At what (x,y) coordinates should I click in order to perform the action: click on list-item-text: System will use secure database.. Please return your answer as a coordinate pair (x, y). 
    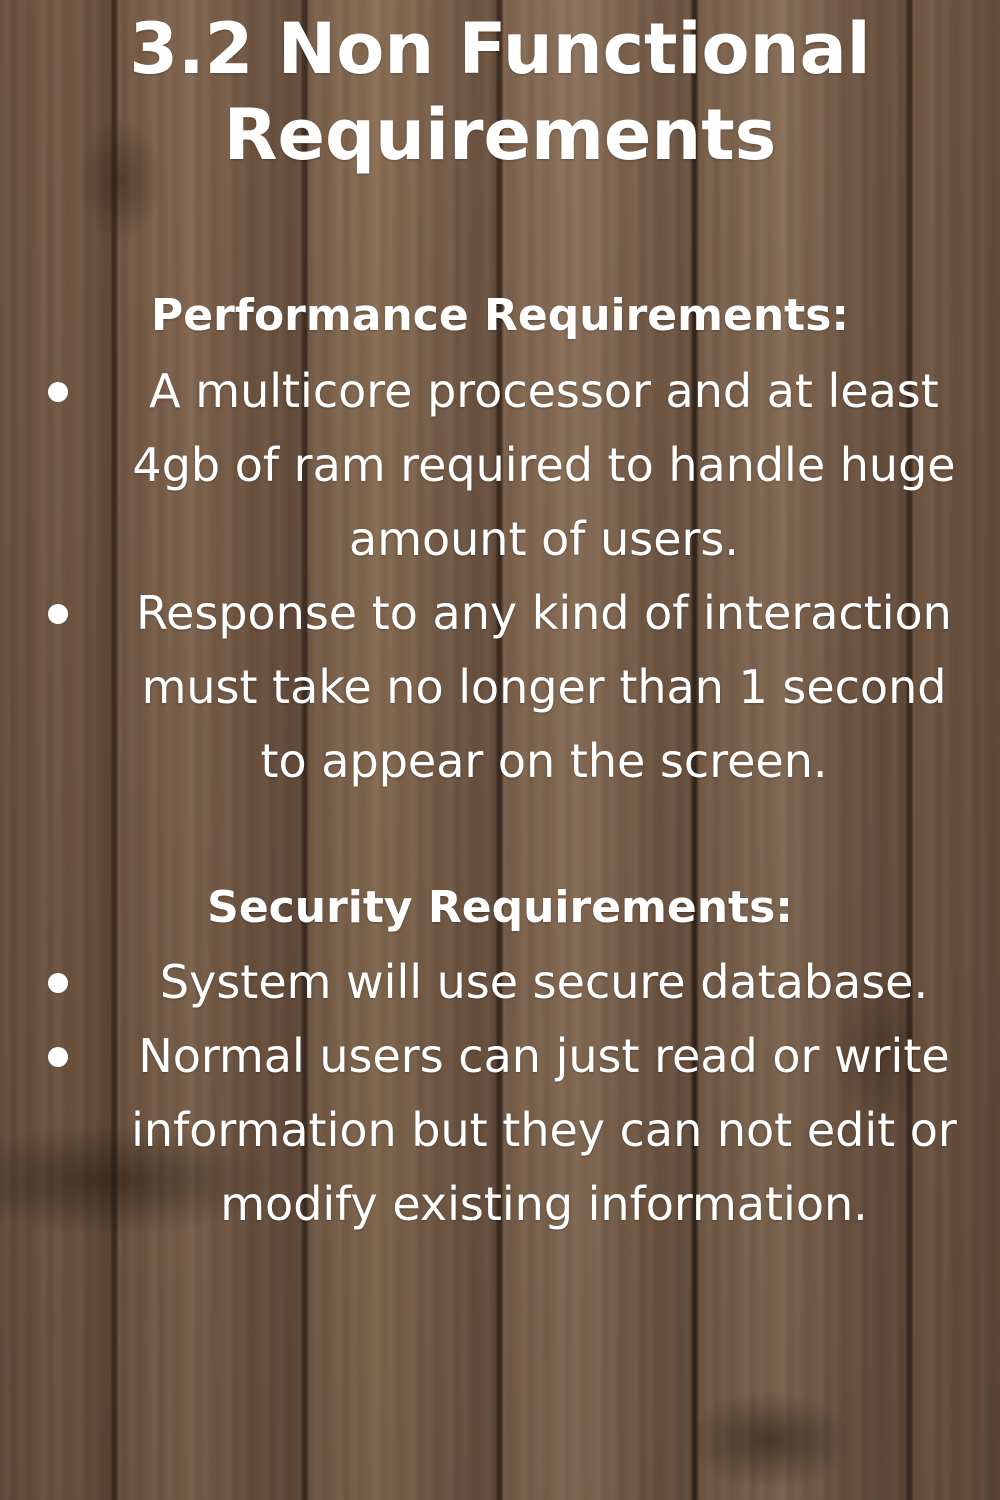
    Looking at the image, I should click on (544, 982).